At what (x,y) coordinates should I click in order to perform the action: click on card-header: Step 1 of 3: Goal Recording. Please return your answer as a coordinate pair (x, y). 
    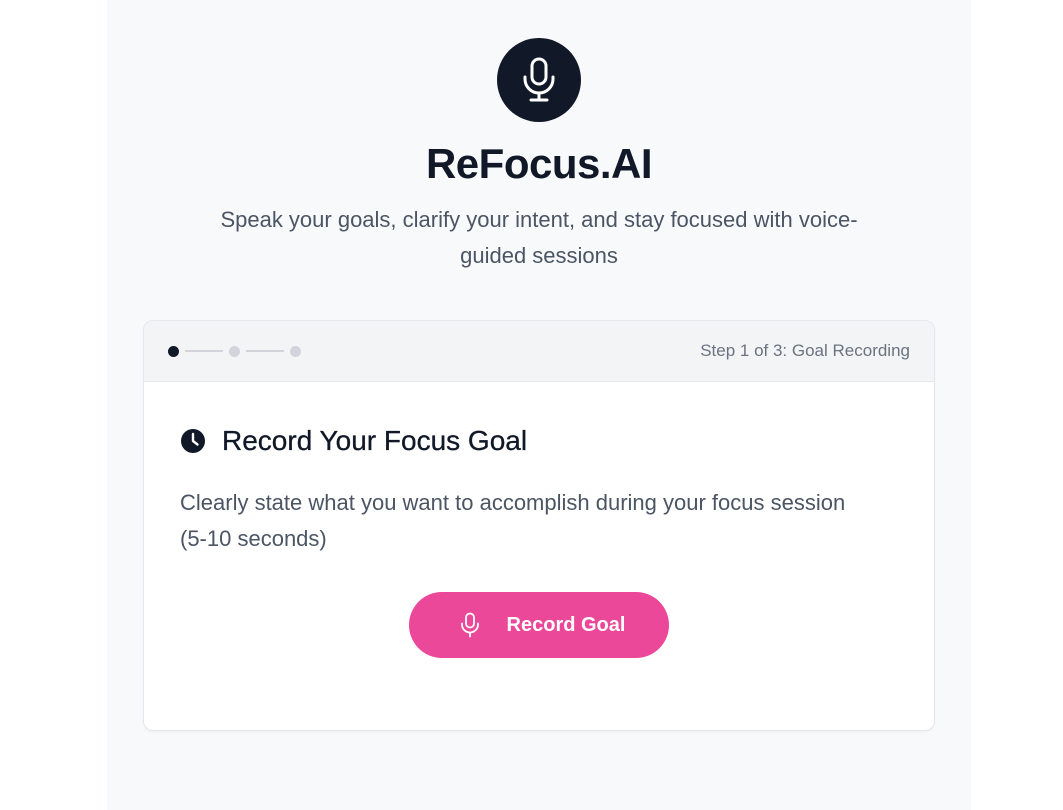
    Looking at the image, I should click on (539, 351).